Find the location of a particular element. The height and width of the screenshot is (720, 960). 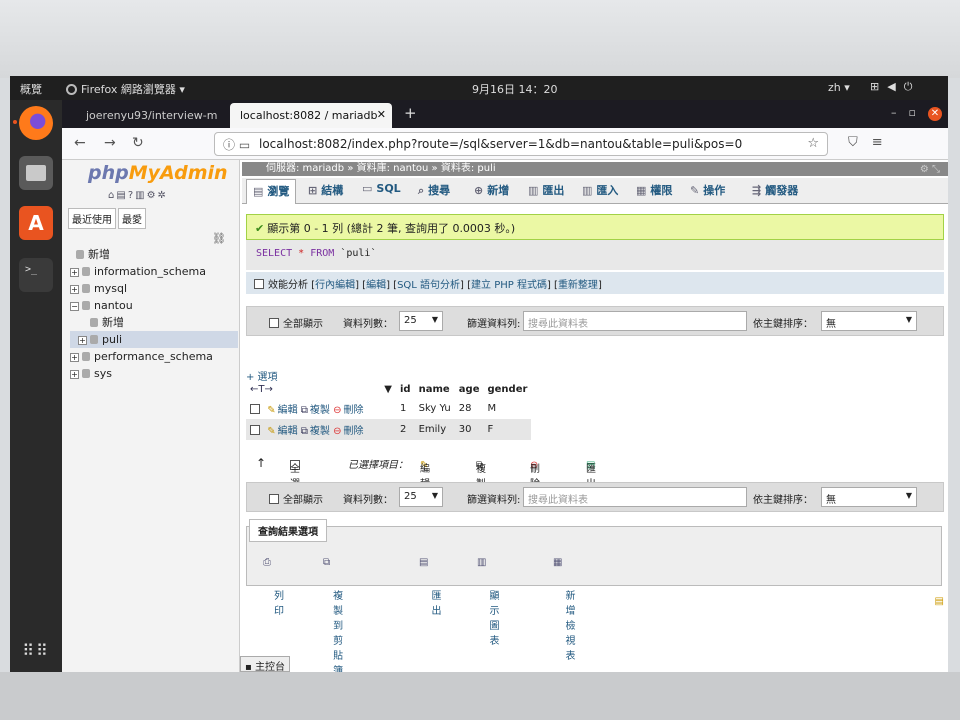

tree-item-information-schema: + information_schema is located at coordinates (154, 271).